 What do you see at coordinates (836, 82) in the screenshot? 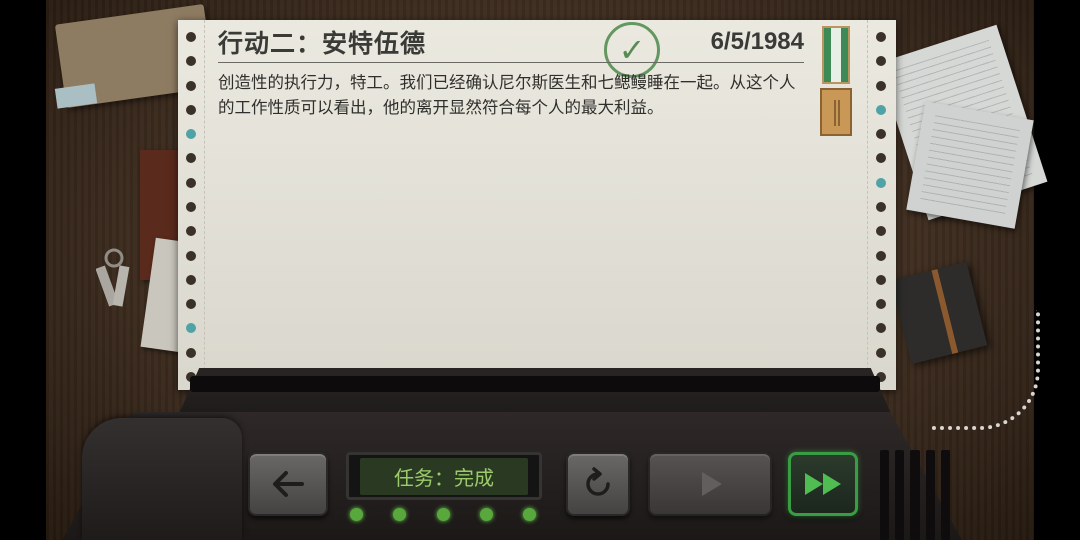
I see `medal-ribbon-icon` at bounding box center [836, 82].